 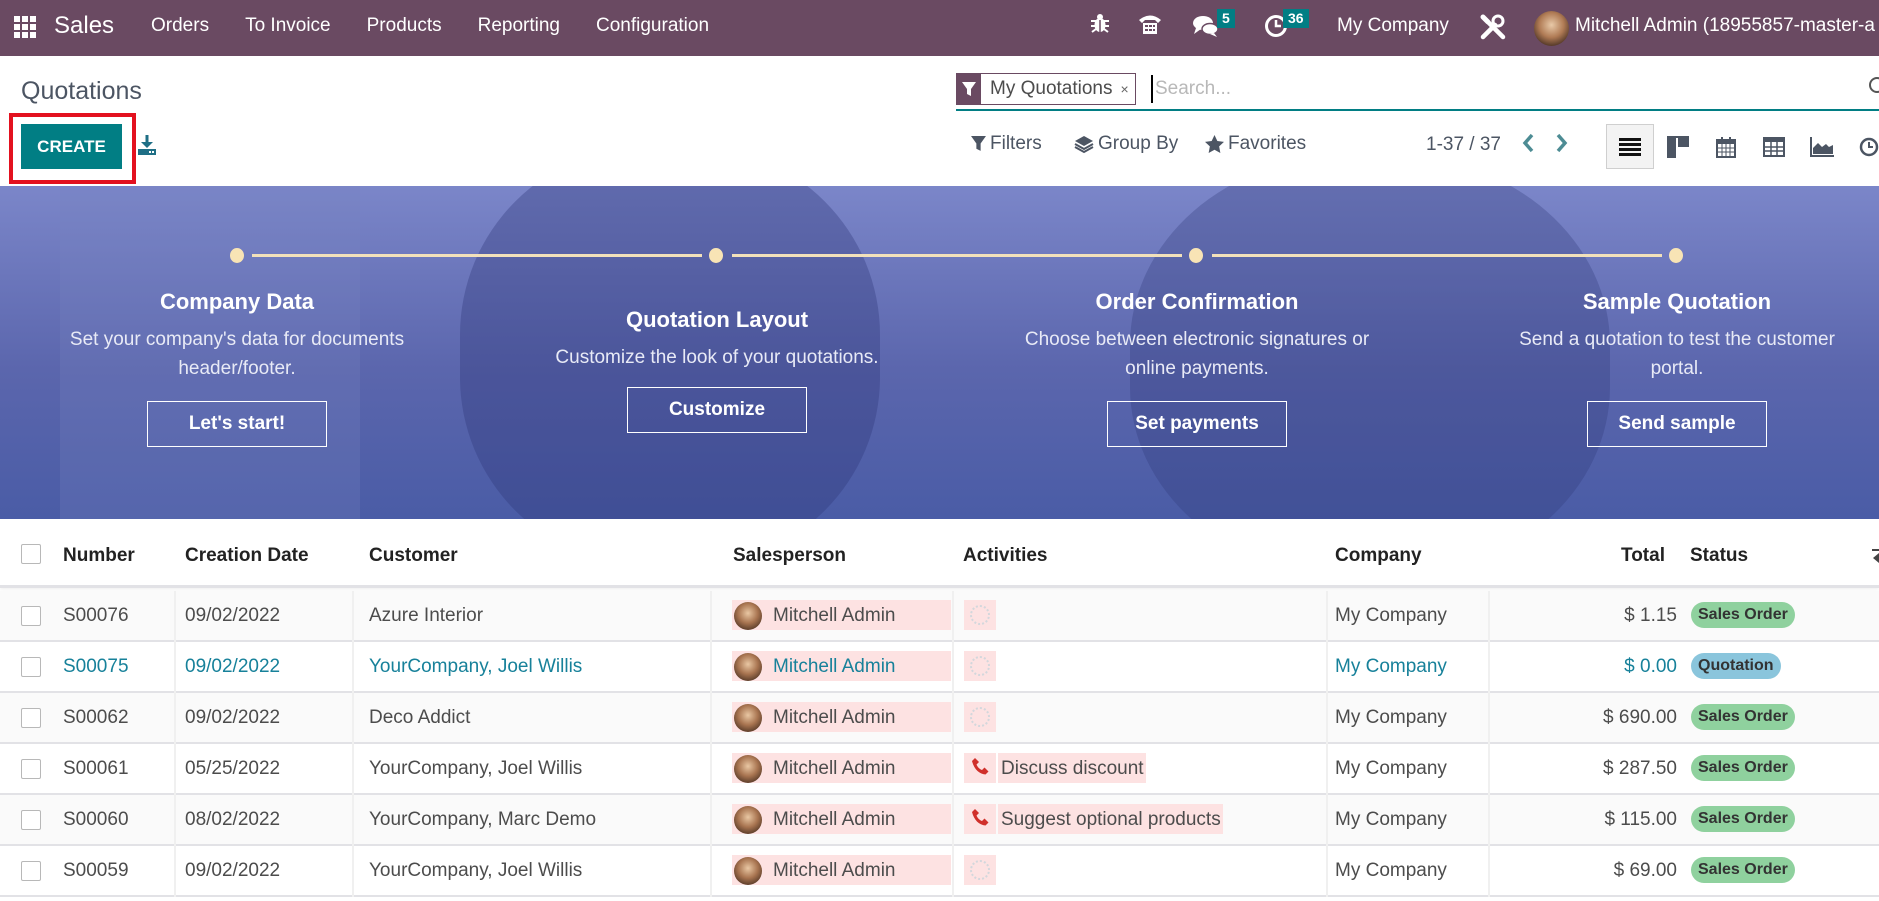 I want to click on menu-orders: Orders, so click(x=180, y=26).